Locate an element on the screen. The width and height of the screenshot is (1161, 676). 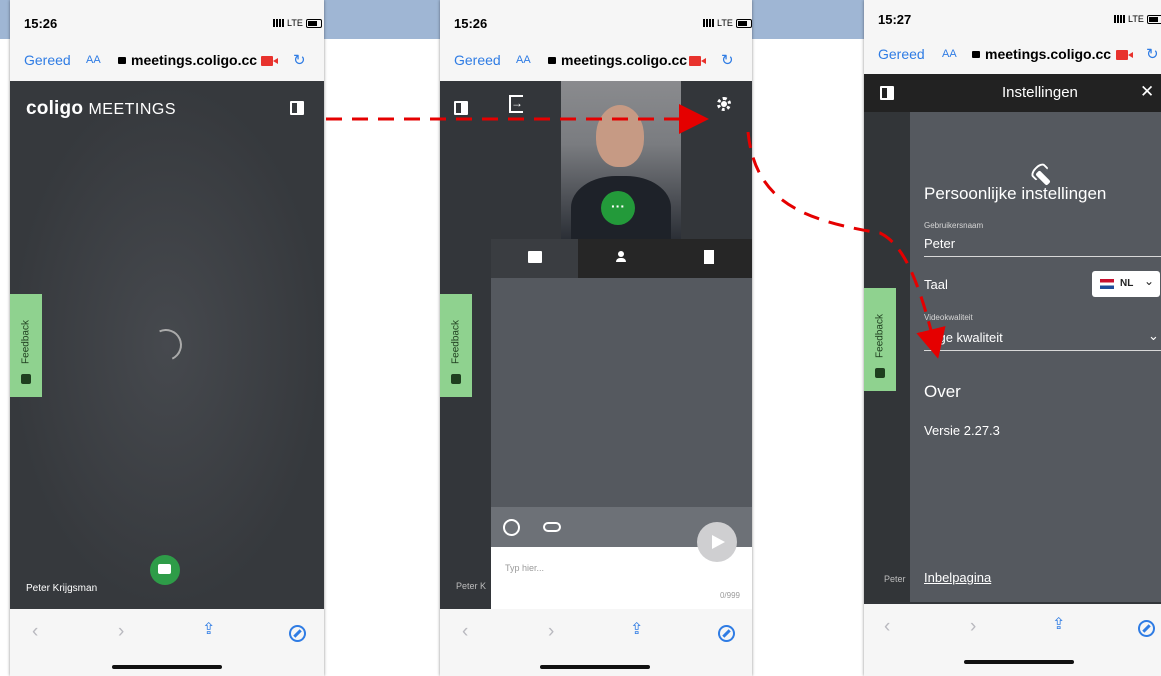
participant-name: Peter is located at coordinates (895, 579).